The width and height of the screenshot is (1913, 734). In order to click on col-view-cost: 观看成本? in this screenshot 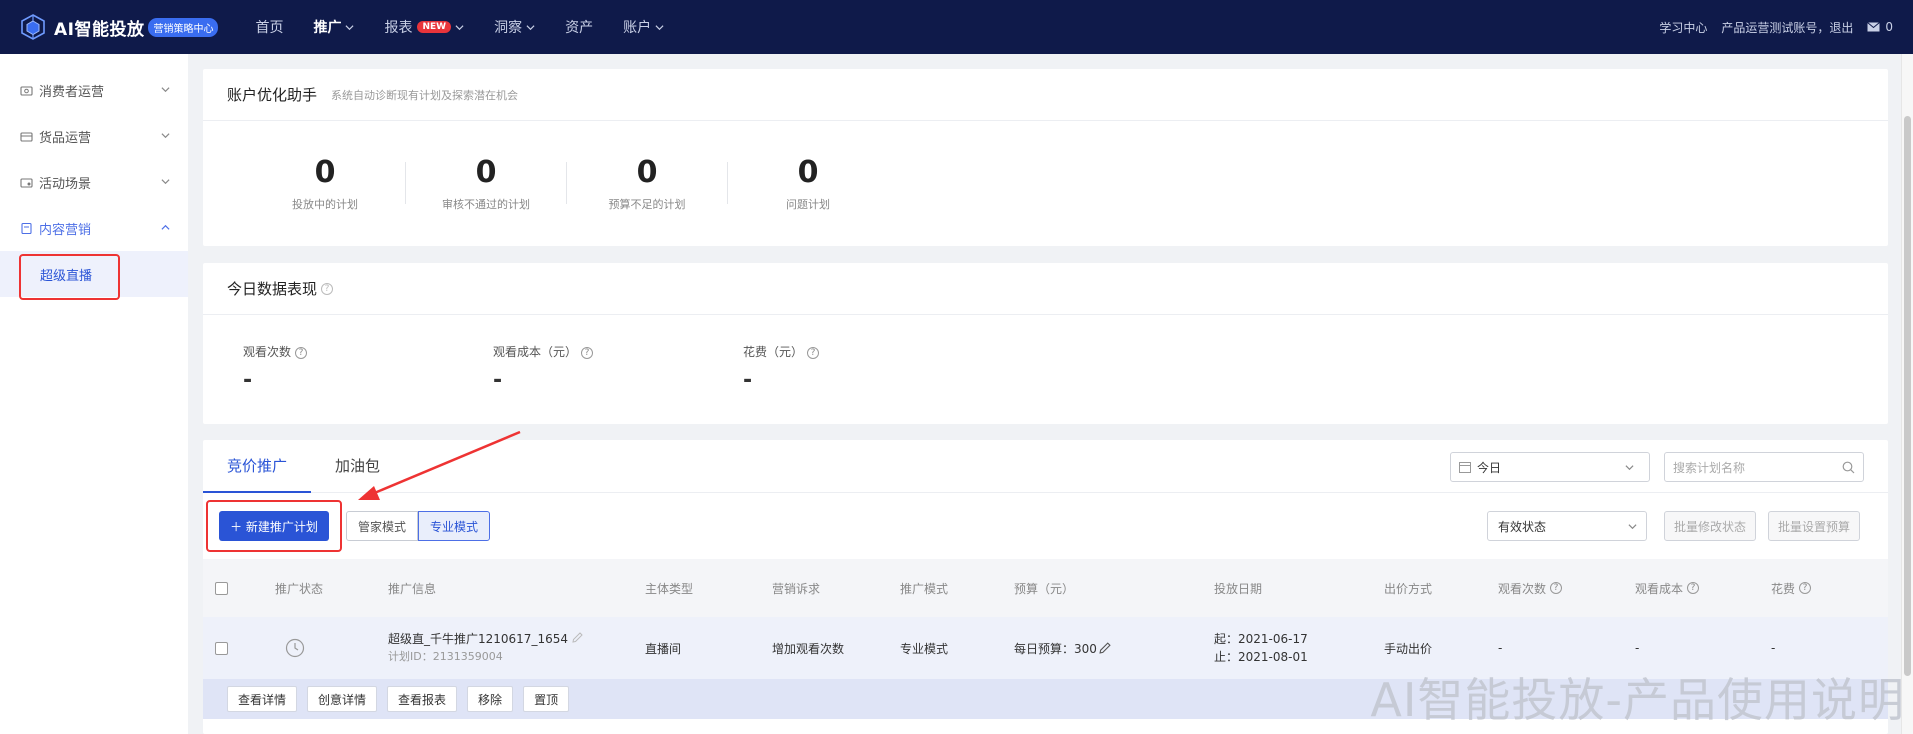, I will do `click(1667, 588)`.